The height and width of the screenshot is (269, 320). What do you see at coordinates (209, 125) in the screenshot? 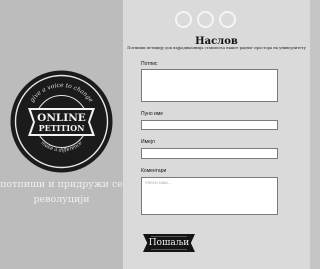
I see `fullname-input` at bounding box center [209, 125].